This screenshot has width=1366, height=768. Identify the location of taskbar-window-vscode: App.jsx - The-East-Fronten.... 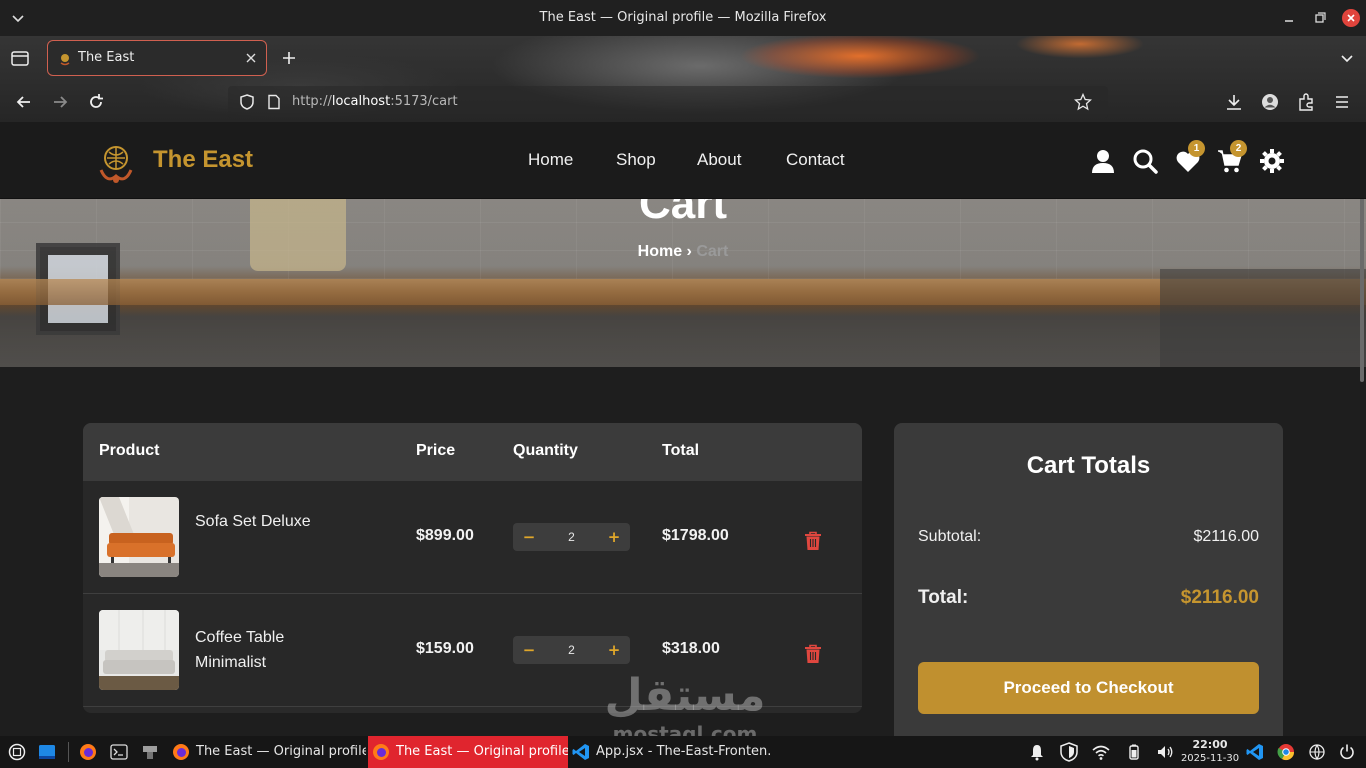
(670, 752).